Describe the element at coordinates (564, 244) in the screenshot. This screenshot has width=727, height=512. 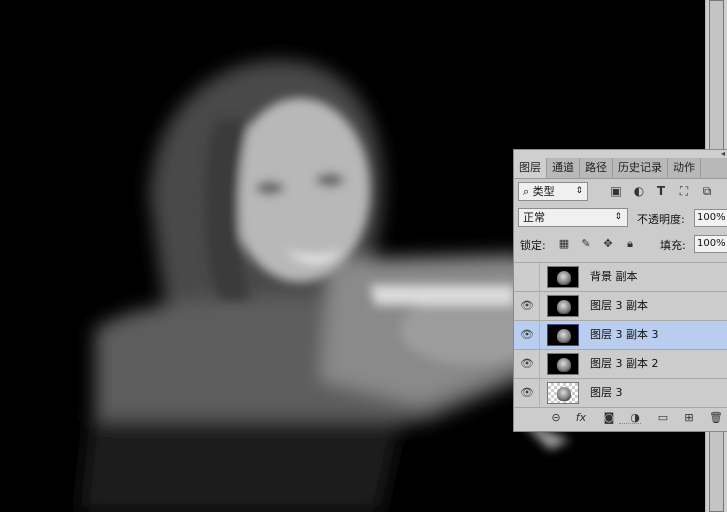
I see `lock-transparent-icon: ▦` at that location.